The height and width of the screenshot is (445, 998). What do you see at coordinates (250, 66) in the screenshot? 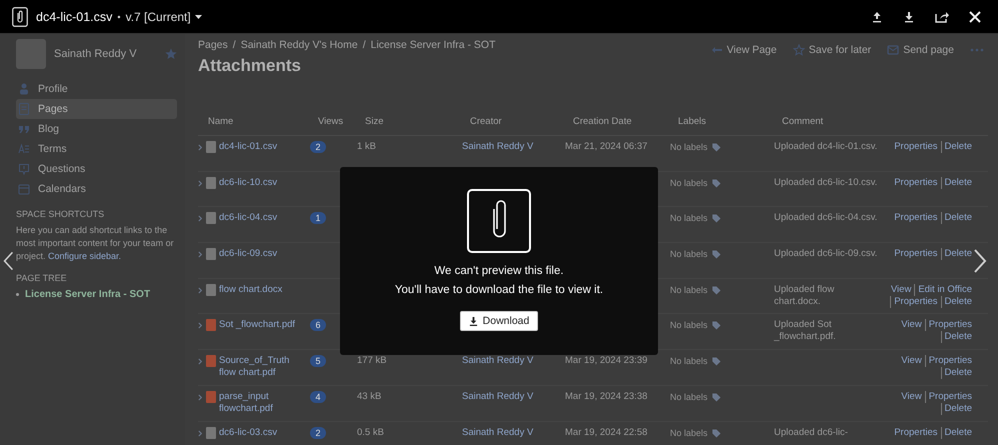
I see `page-title: Attachments` at bounding box center [250, 66].